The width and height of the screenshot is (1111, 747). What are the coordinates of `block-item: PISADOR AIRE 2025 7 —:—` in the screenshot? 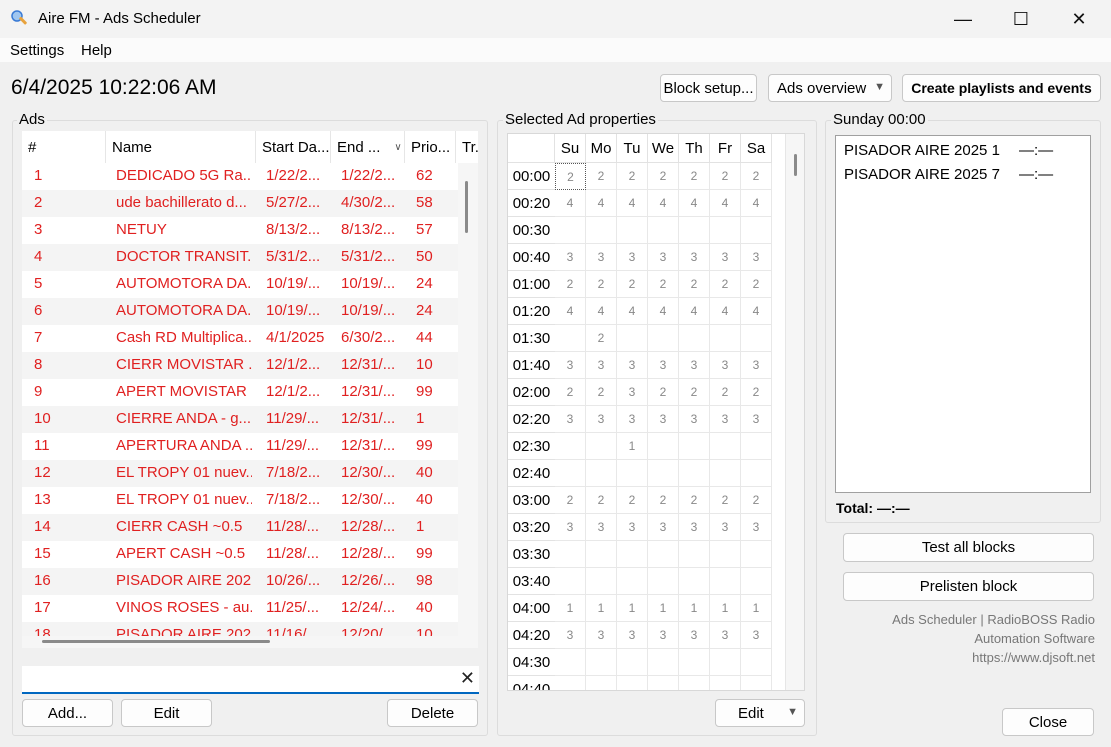 It's located at (948, 174).